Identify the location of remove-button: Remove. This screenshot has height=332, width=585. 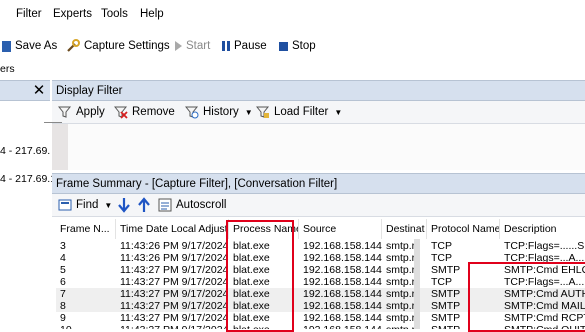
(144, 112).